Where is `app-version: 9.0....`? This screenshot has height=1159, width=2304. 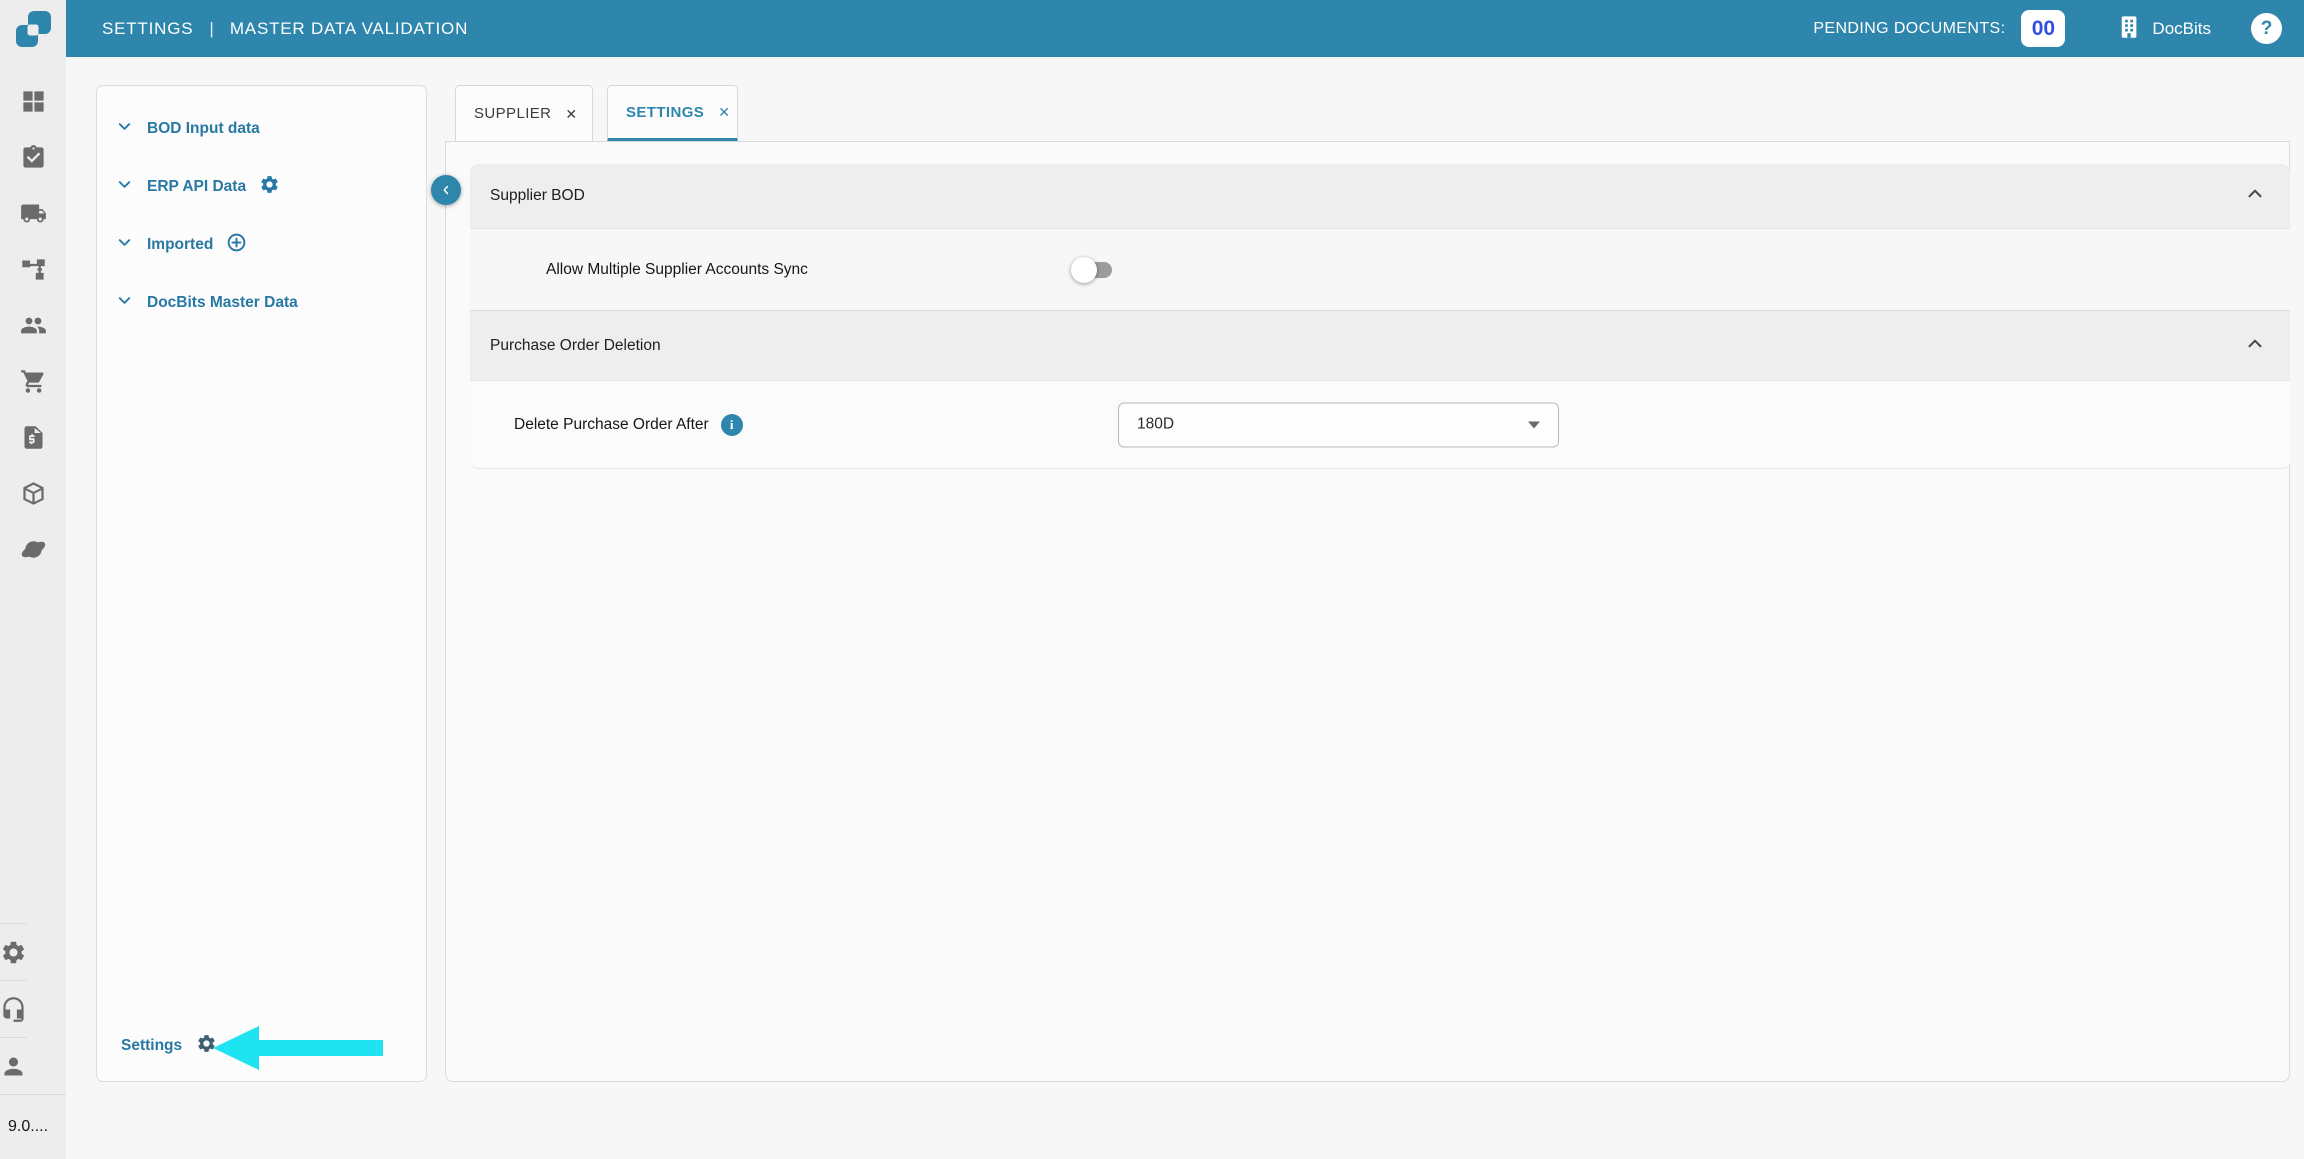 app-version: 9.0.... is located at coordinates (28, 1126).